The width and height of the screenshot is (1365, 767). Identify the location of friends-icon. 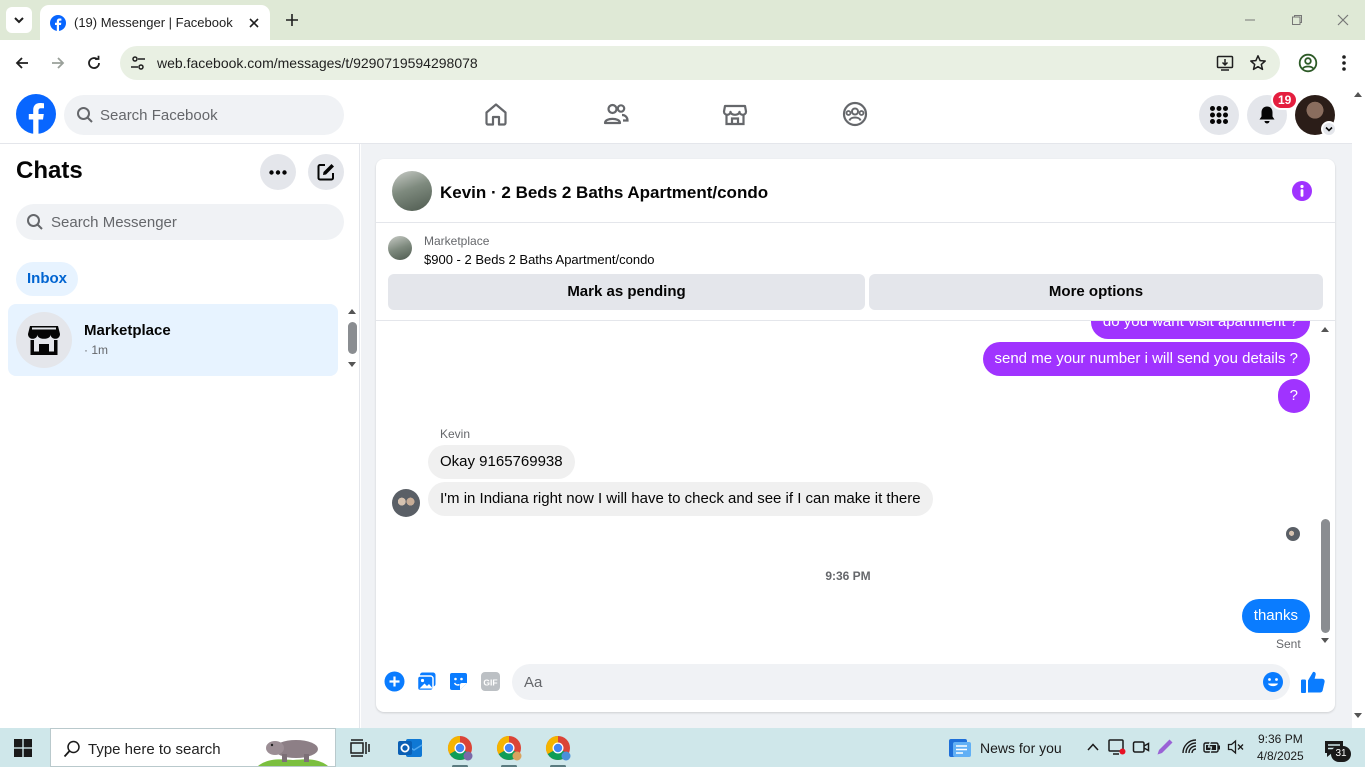
(616, 114).